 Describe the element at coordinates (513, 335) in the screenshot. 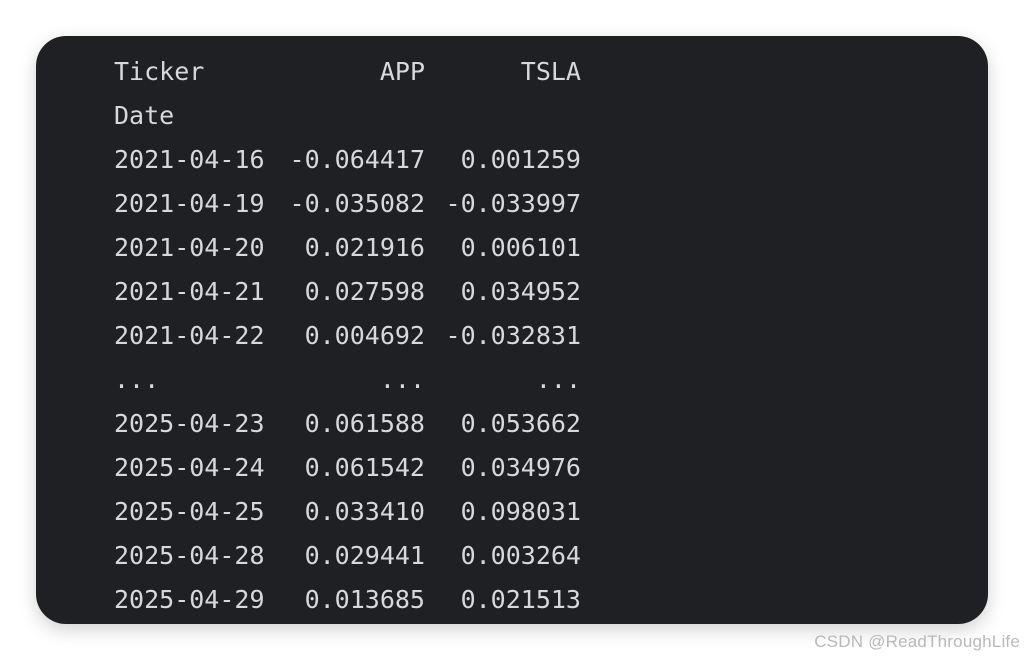

I see `tsla-cell: -0.032831` at that location.